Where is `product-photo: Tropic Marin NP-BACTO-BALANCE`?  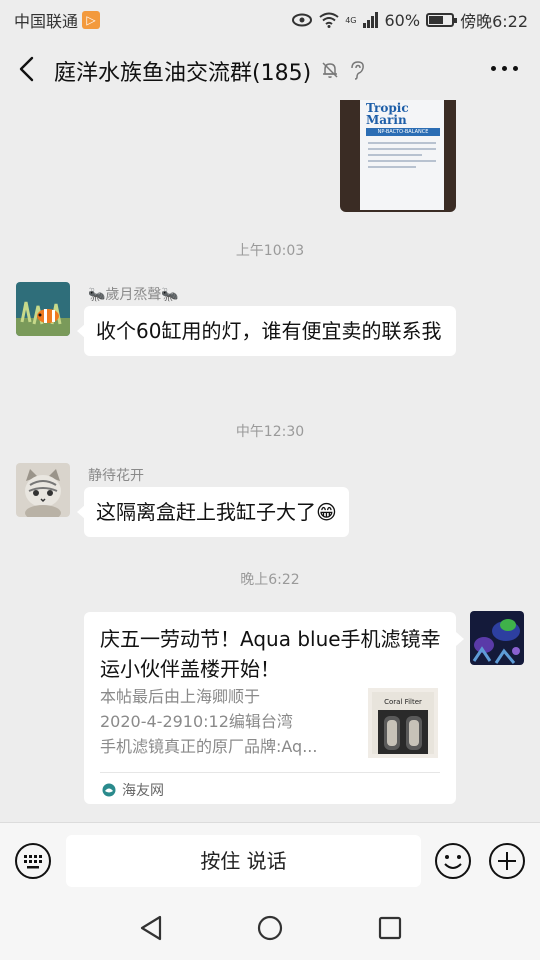
product-photo: Tropic Marin NP-BACTO-BALANCE is located at coordinates (402, 155).